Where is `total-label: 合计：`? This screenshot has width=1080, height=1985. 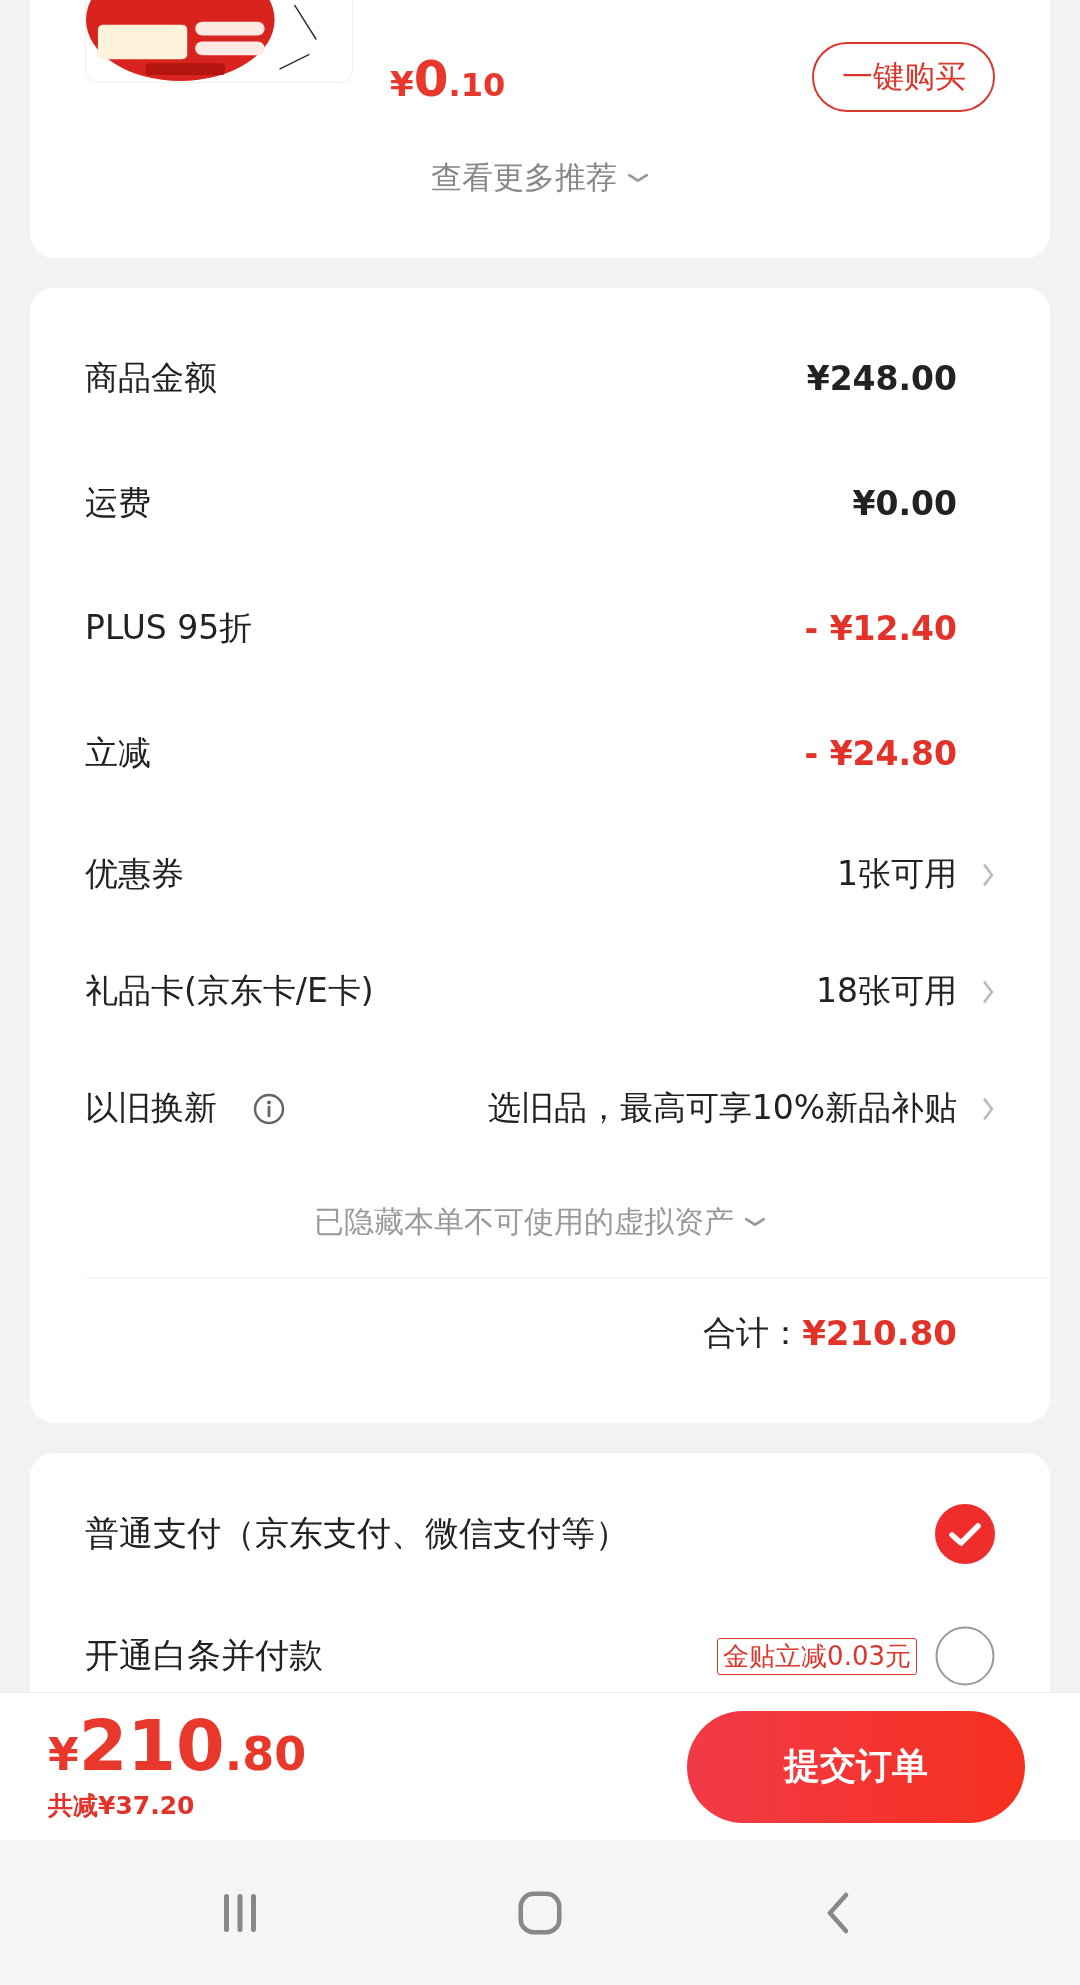
total-label: 合计： is located at coordinates (753, 1332).